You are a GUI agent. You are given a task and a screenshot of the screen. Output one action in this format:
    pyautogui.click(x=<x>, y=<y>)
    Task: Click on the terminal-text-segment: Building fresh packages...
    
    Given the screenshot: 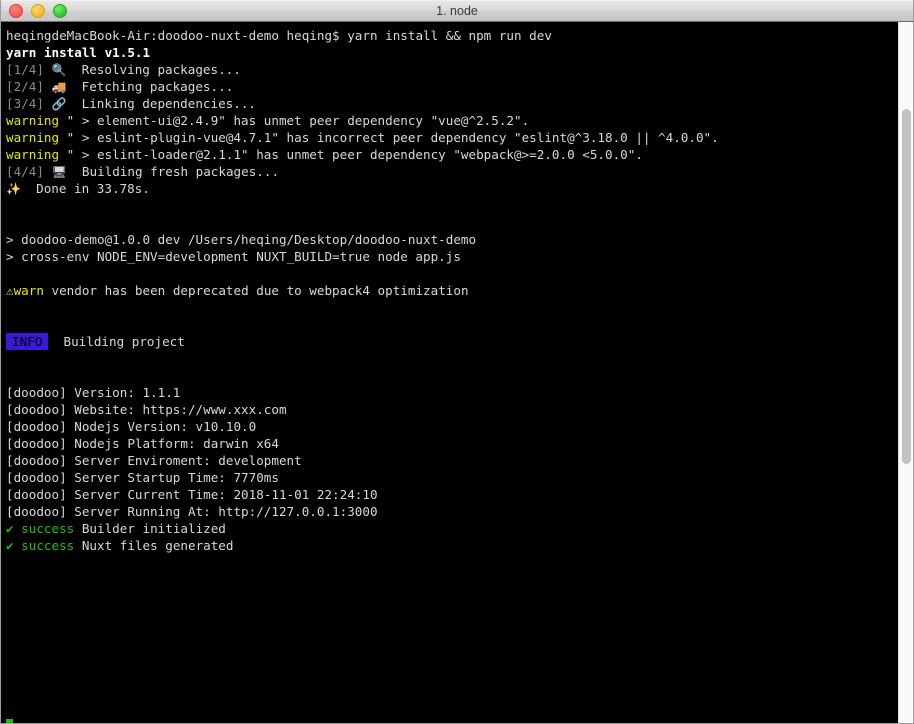 What is the action you would take?
    pyautogui.click(x=173, y=171)
    